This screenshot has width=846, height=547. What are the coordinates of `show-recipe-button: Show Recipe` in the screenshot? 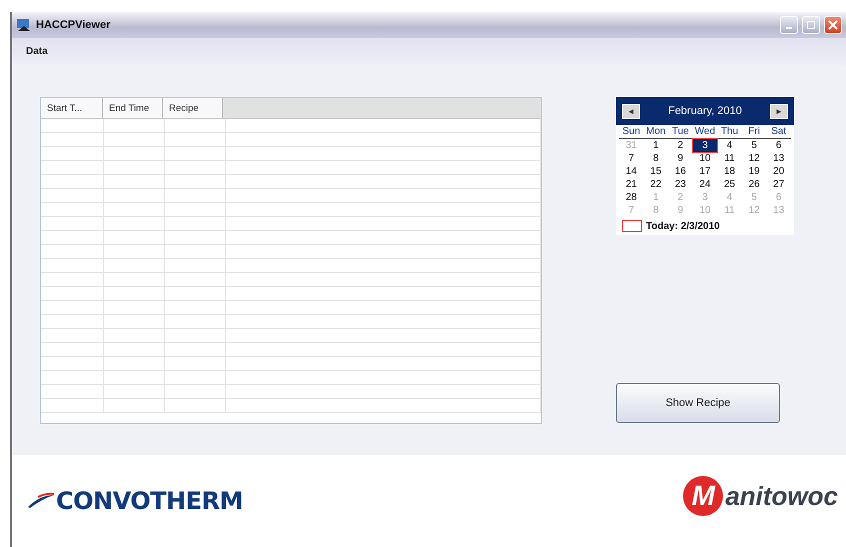 It's located at (698, 403).